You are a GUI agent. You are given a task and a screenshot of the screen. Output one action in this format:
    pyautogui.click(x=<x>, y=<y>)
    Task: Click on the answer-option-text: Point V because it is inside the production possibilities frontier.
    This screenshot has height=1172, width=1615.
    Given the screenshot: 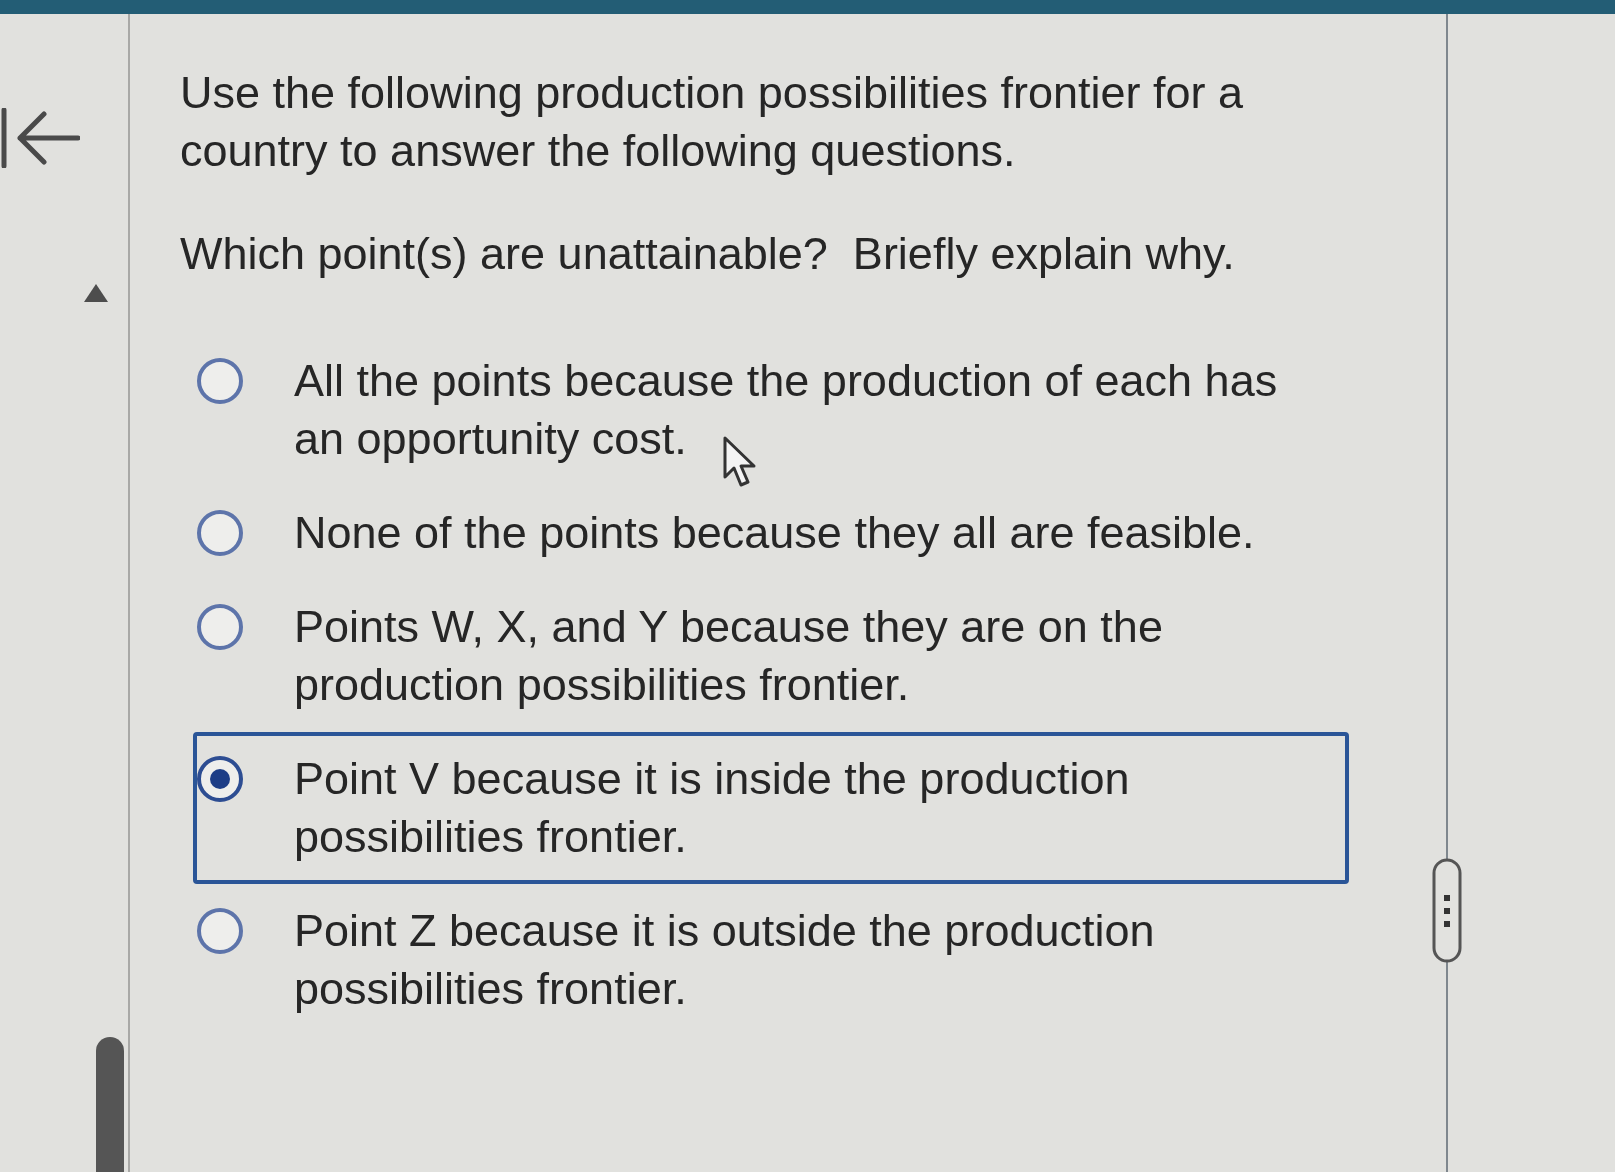 What is the action you would take?
    pyautogui.click(x=799, y=808)
    